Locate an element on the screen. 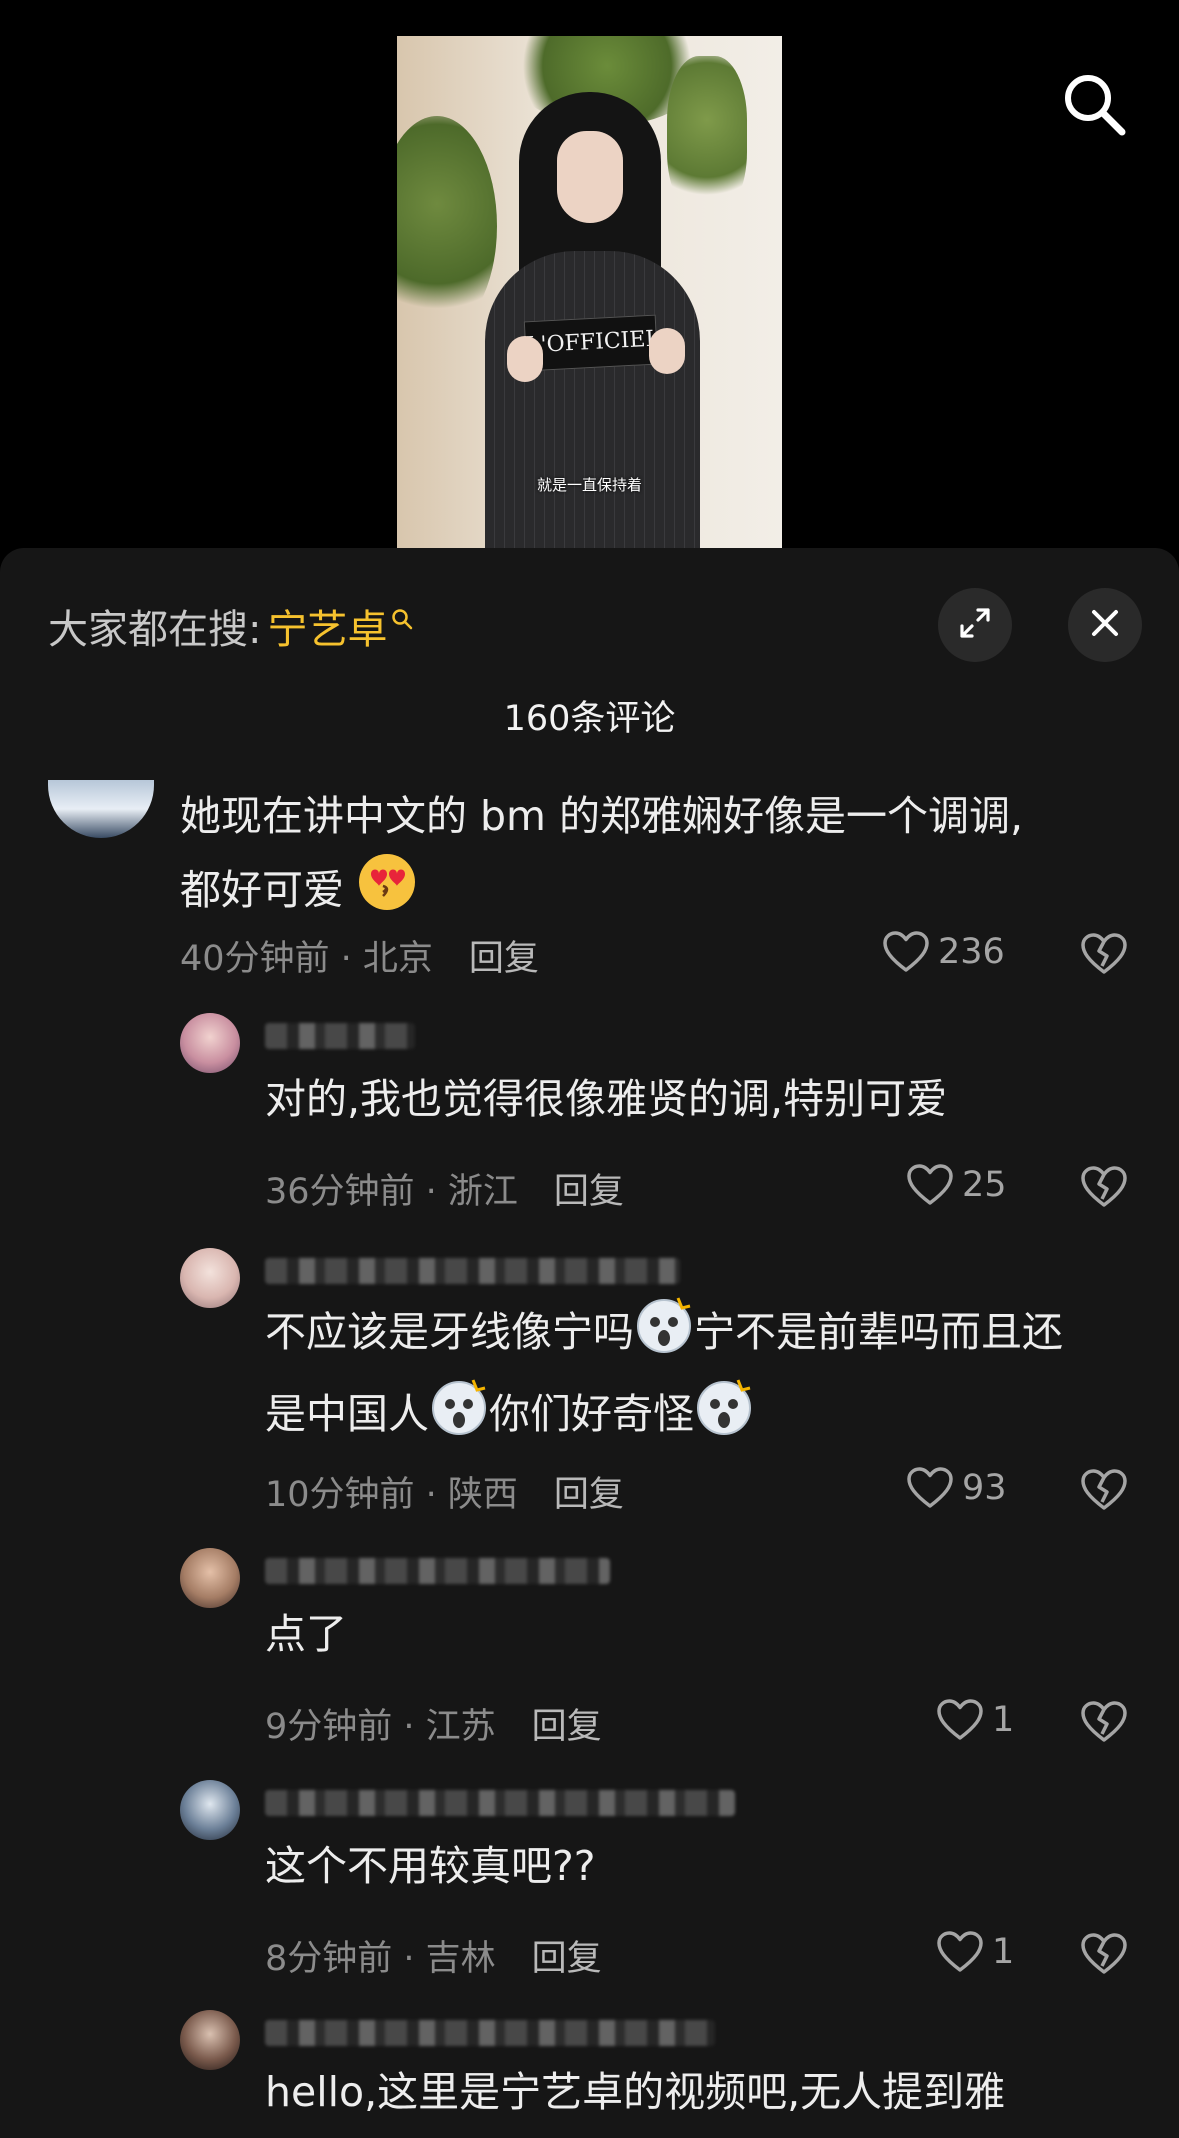  comment-meta: 9分钟前 · 江苏 回复 is located at coordinates (433, 1723).